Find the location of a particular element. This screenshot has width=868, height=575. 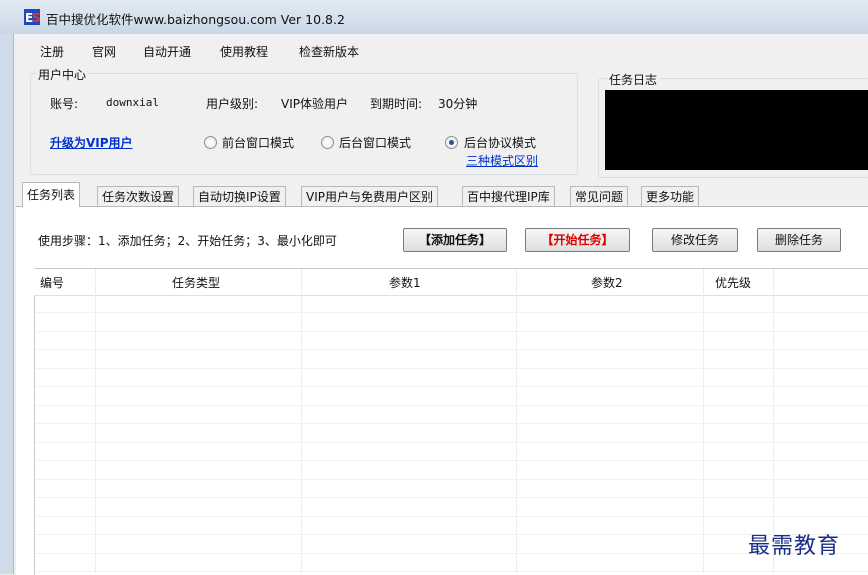

usage-steps-text: 使用步骤：1、添加任务；2、开始任务；3、最小化即可 is located at coordinates (187, 241).